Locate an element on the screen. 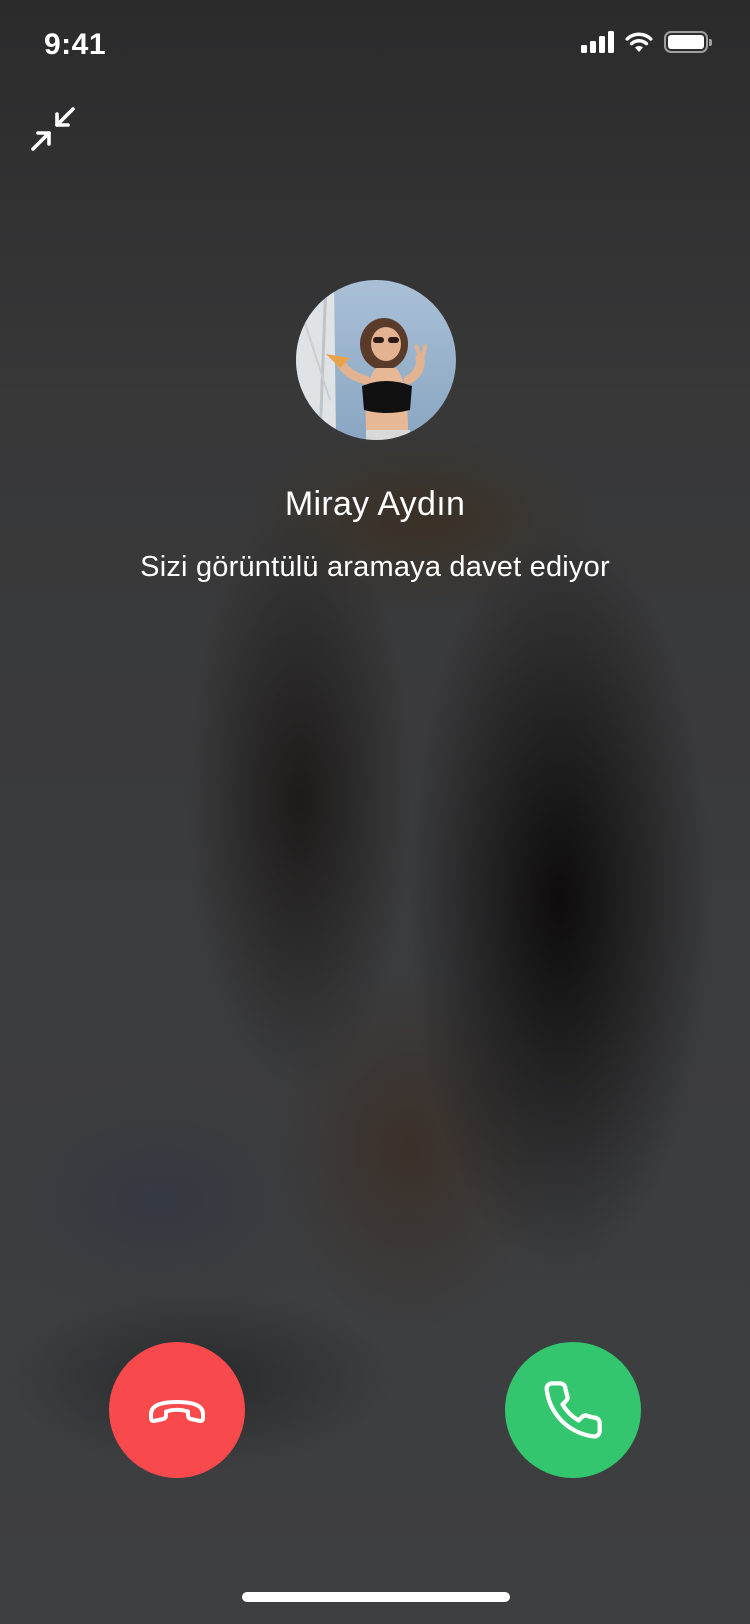  minimize-button is located at coordinates (53, 129).